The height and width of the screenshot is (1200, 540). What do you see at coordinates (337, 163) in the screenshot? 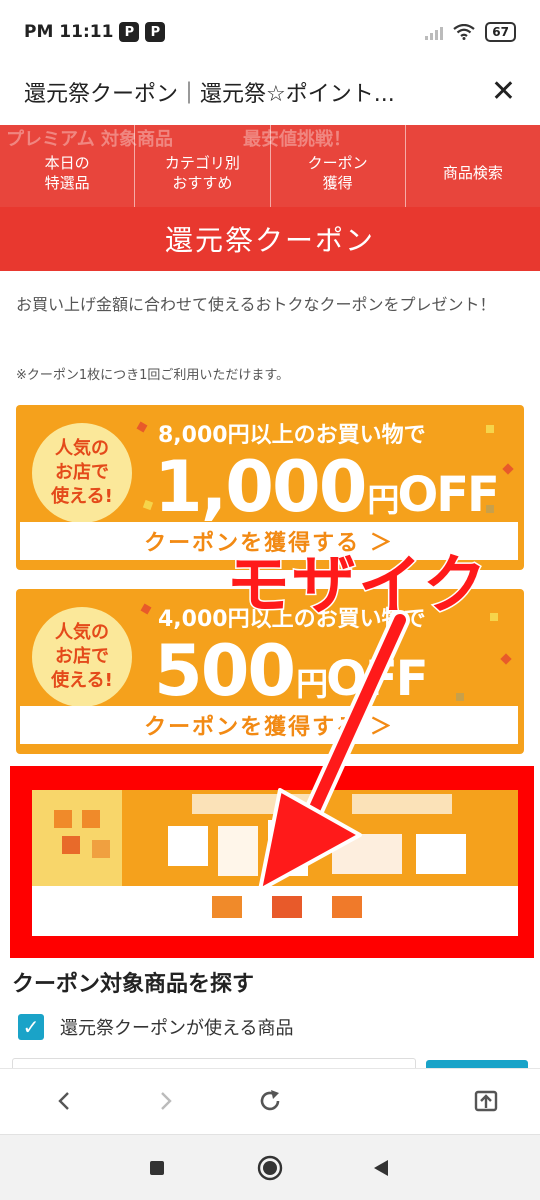
I see `nav-item-label: クーポン` at bounding box center [337, 163].